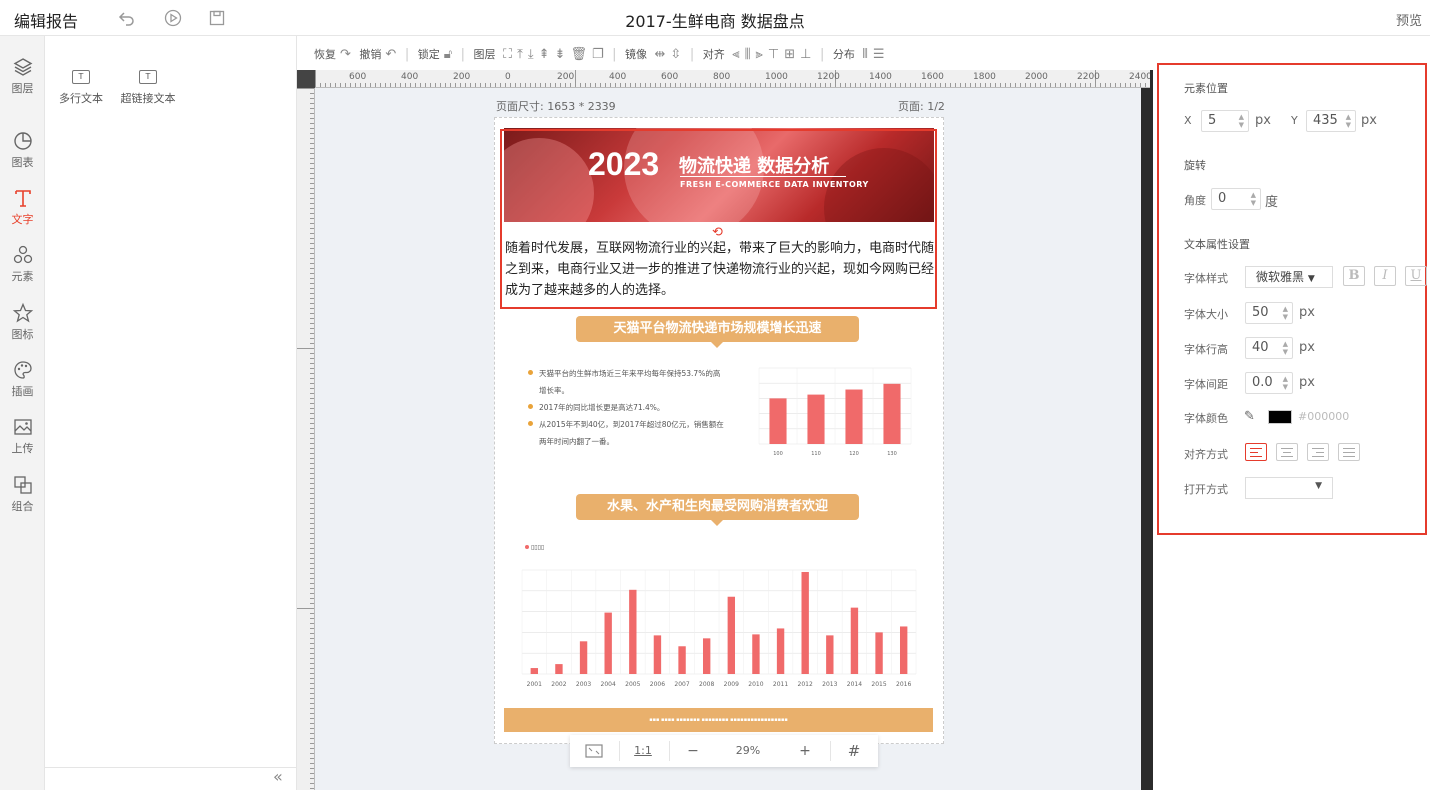 This screenshot has width=1430, height=790. I want to click on align-bottom-icon: ⊥, so click(805, 54).